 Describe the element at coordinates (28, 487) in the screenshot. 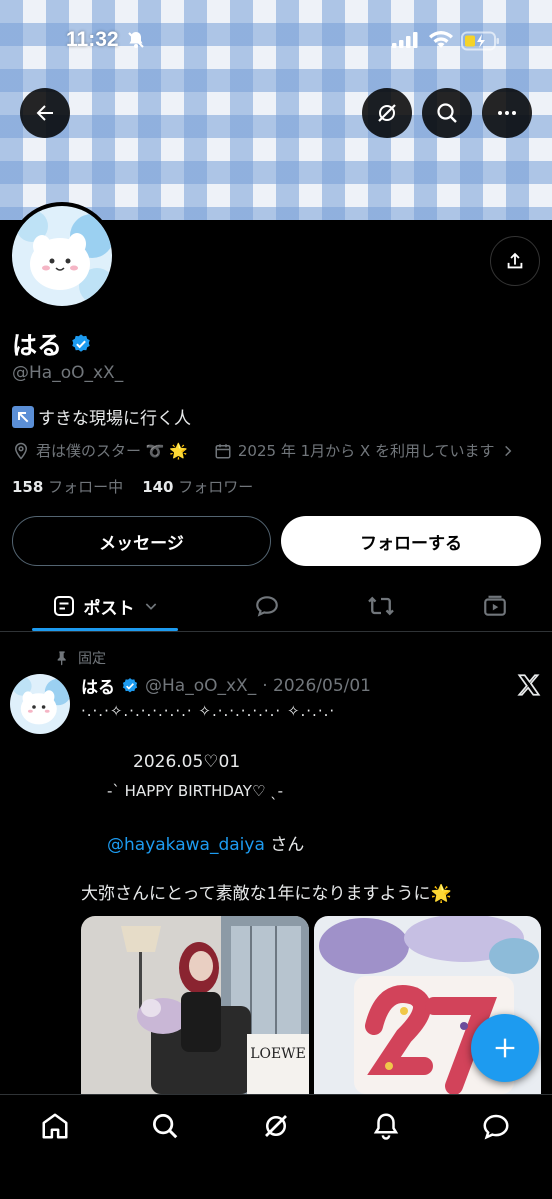

I see `following-count: 158` at that location.